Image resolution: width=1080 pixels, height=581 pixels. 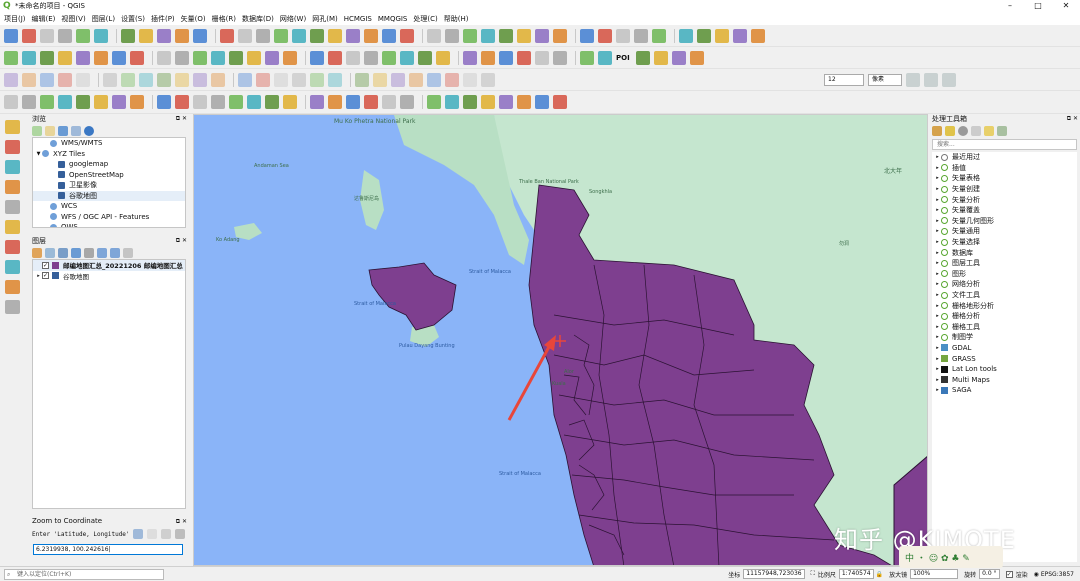 I want to click on locator-input: ⌕ 键入以定位(Ctrl+K), so click(x=84, y=574).